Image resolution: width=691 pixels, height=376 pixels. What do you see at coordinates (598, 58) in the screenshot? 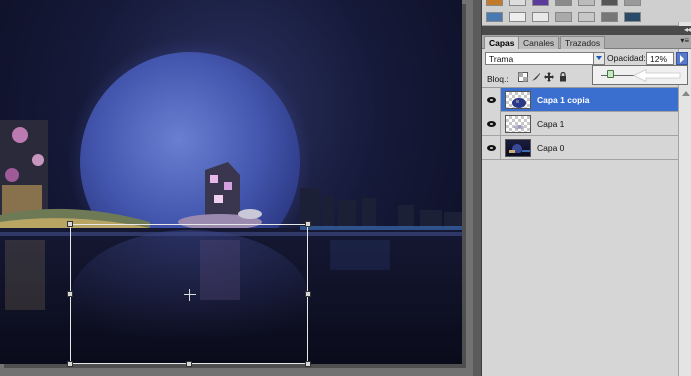
I see `chevron-down-icon` at bounding box center [598, 58].